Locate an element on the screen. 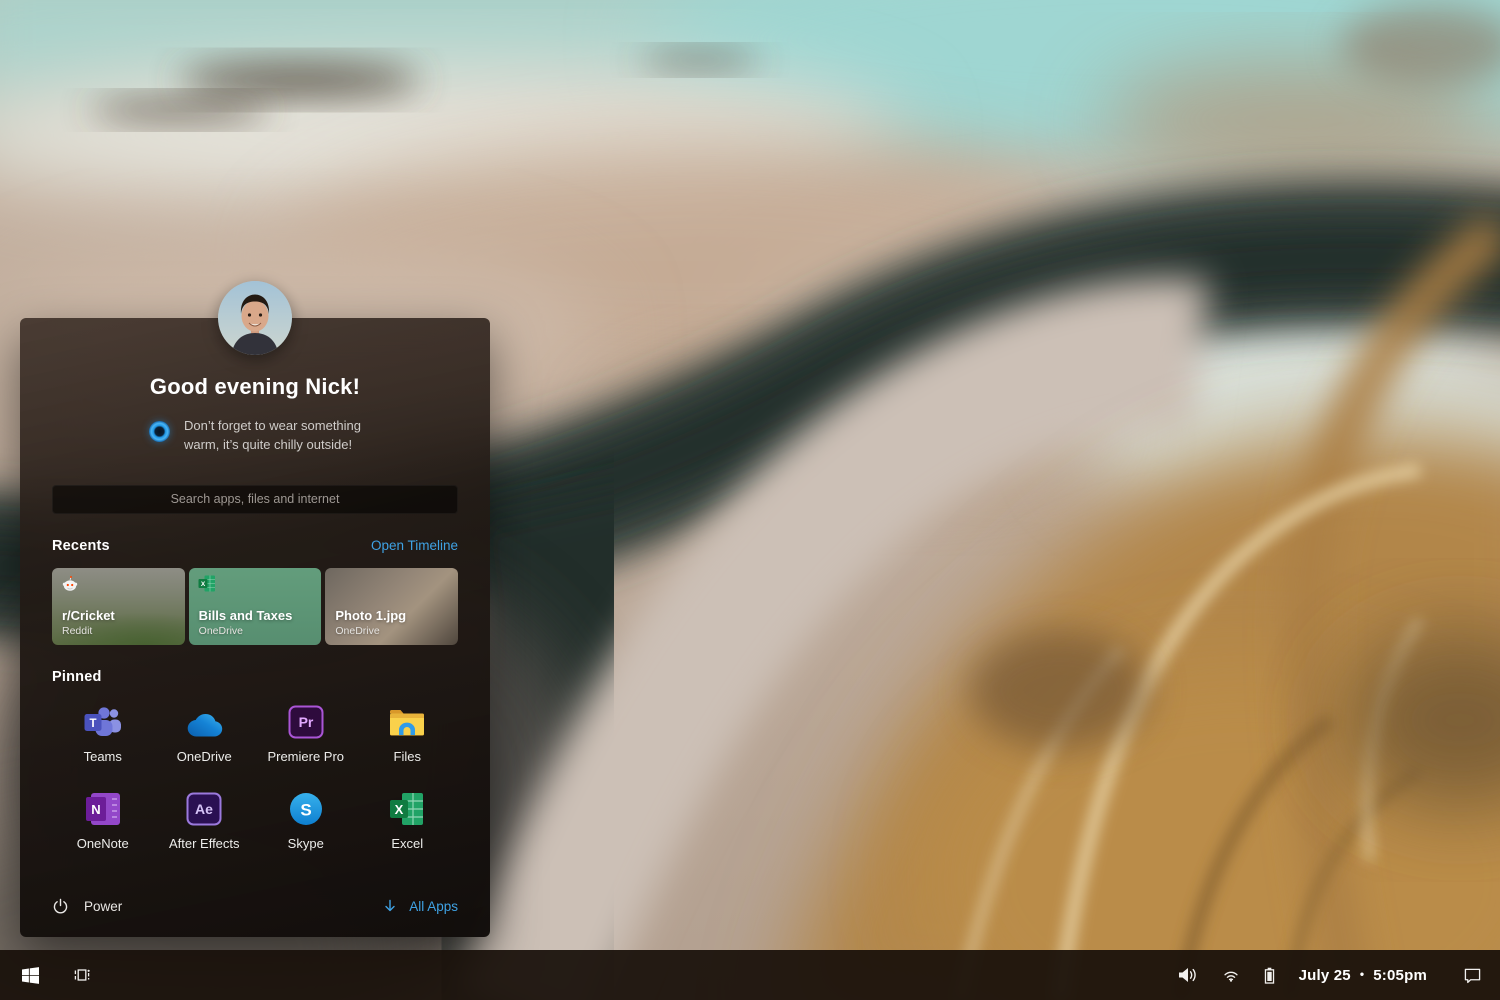  all-apps-button: All Apps is located at coordinates (420, 906).